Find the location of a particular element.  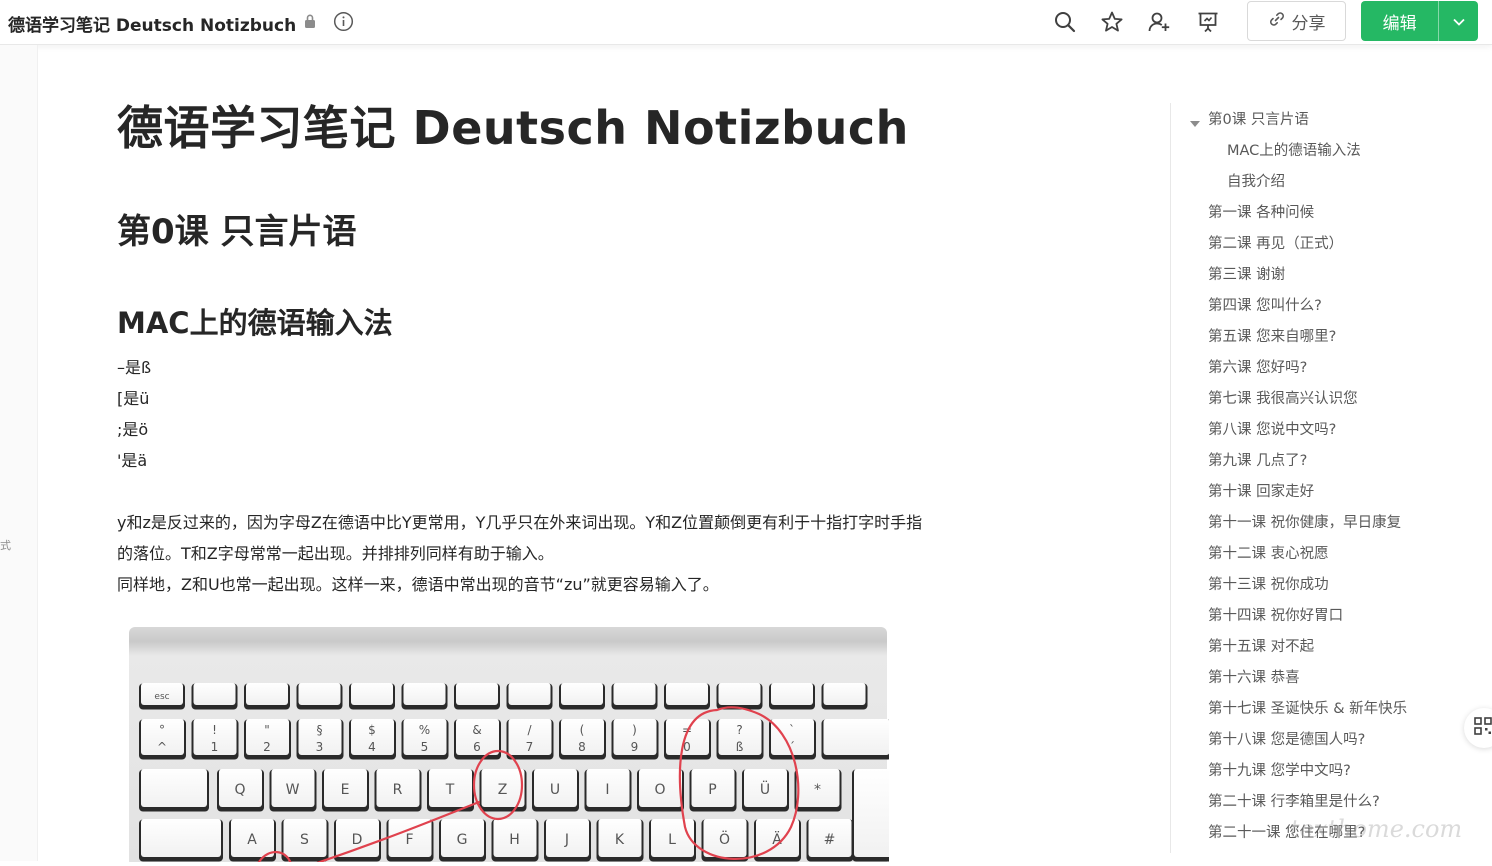

add-collaborator-icon is located at coordinates (1159, 22).